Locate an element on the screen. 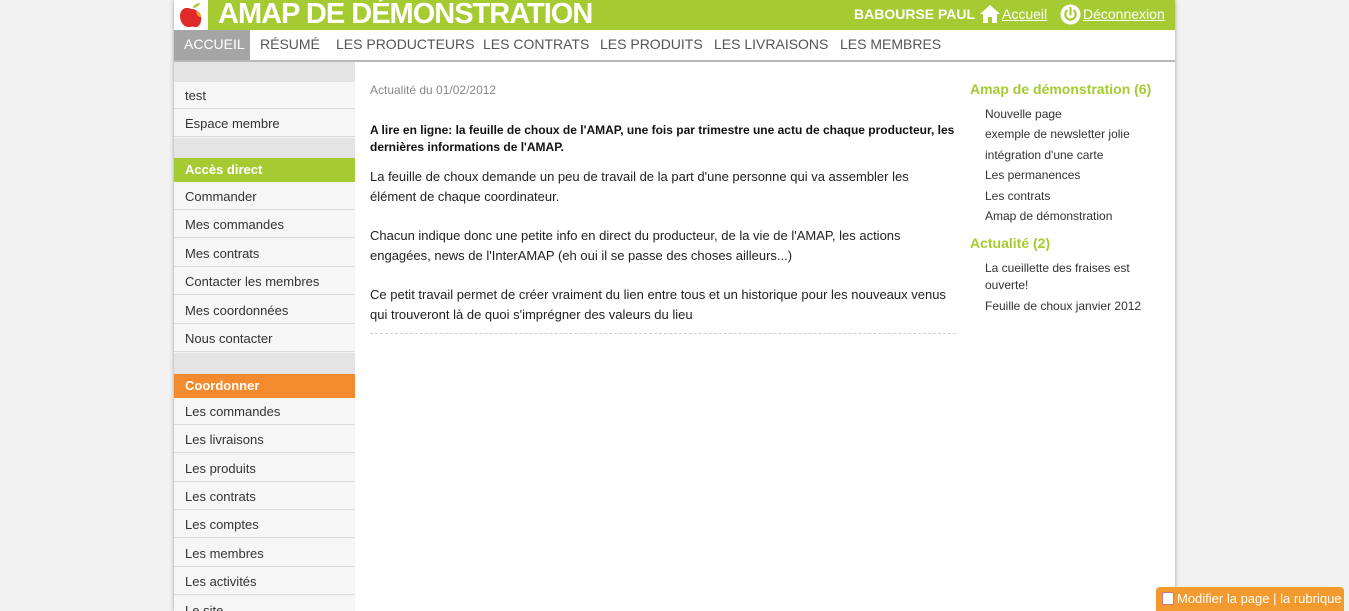  sidebar-item-les-produits: Les produits is located at coordinates (264, 468).